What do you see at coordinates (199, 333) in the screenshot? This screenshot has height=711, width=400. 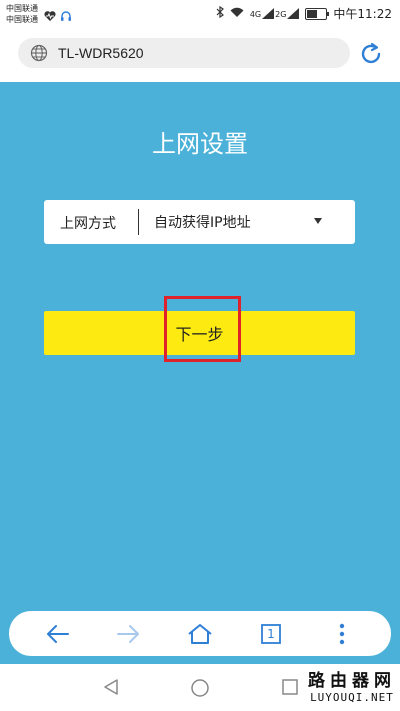 I see `next-step-button: 下一步` at bounding box center [199, 333].